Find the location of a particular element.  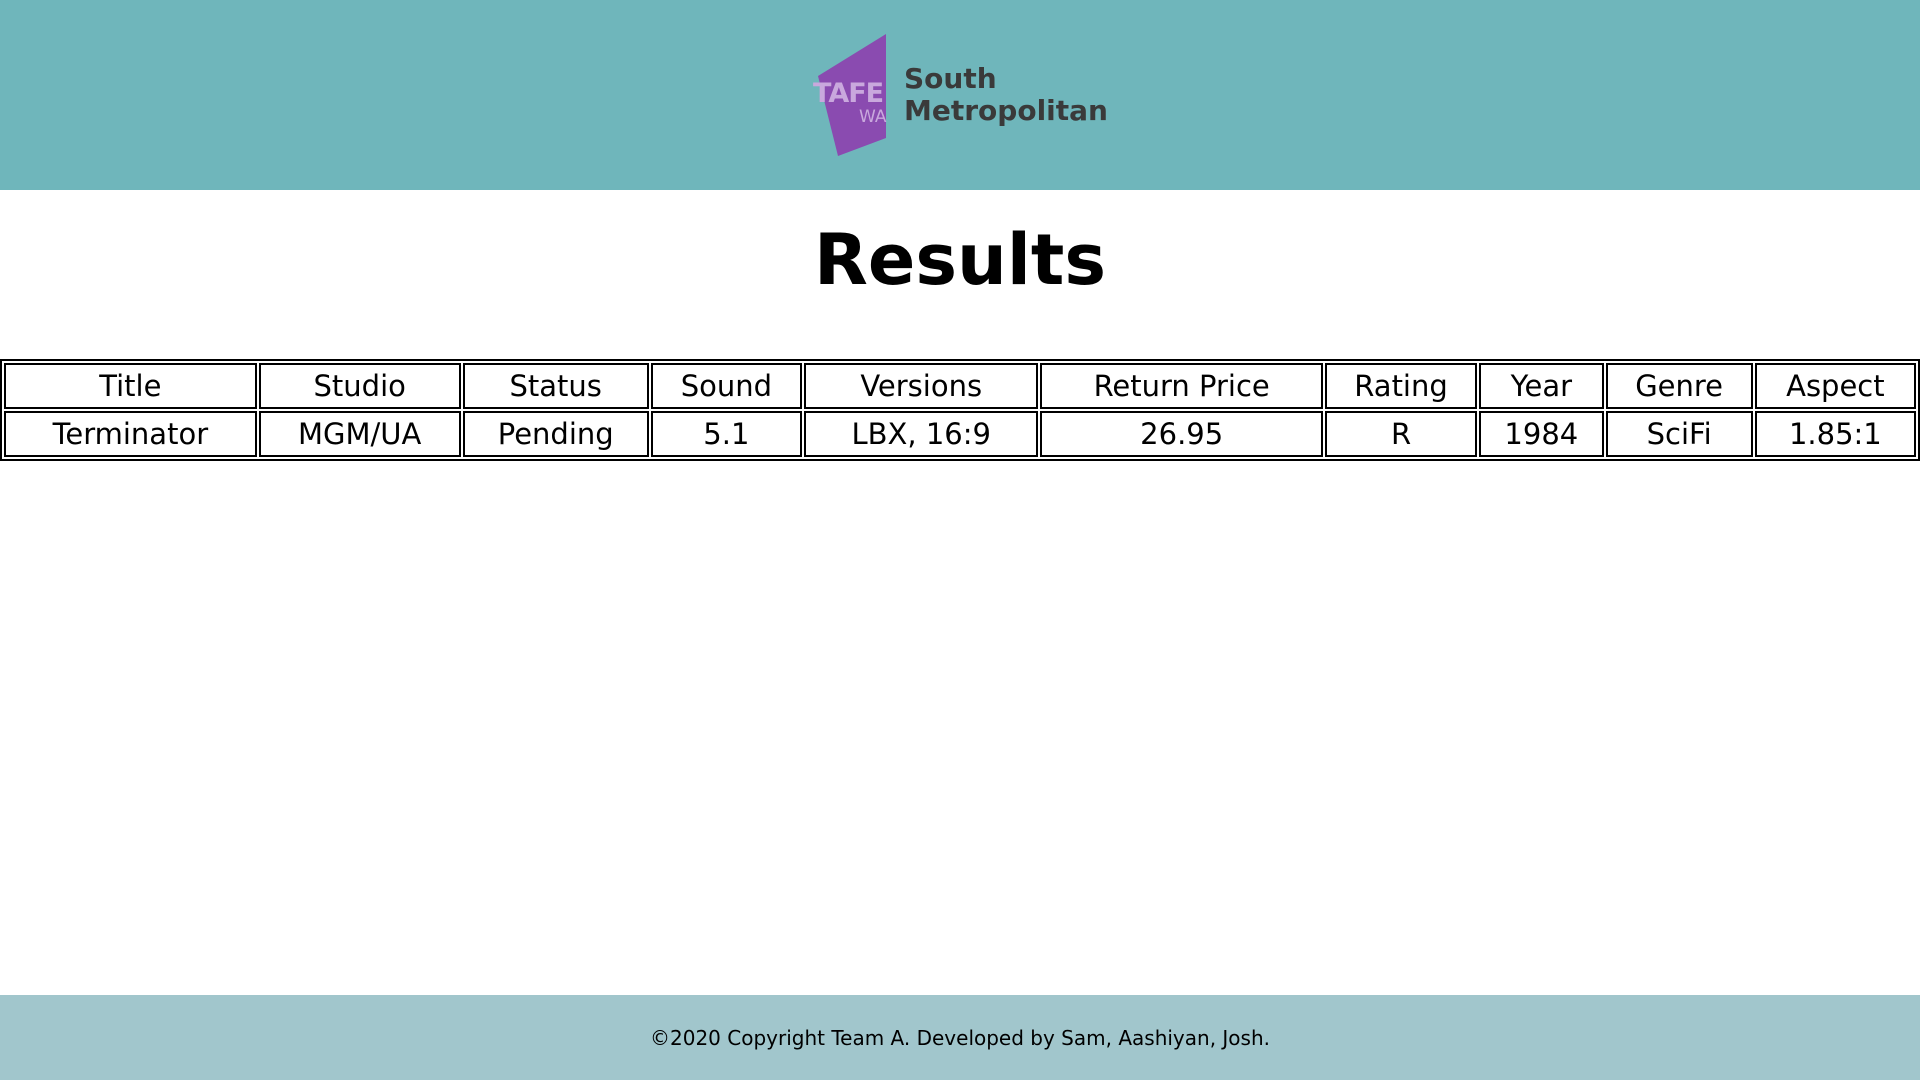

svg-text: TAFE is located at coordinates (848, 93).